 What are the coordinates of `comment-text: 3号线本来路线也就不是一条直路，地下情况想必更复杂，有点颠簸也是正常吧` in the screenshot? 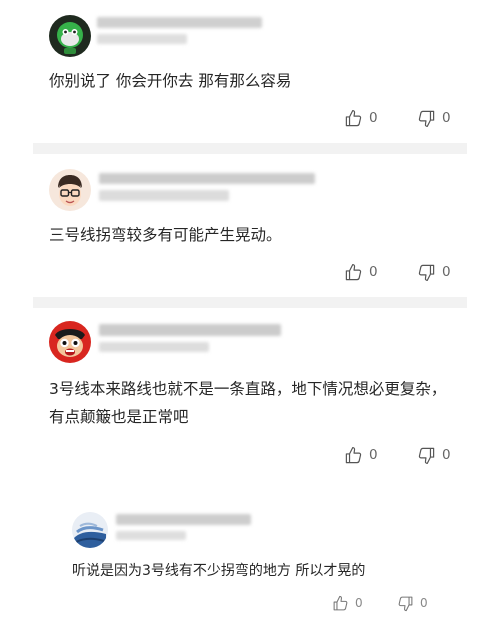 It's located at (248, 403).